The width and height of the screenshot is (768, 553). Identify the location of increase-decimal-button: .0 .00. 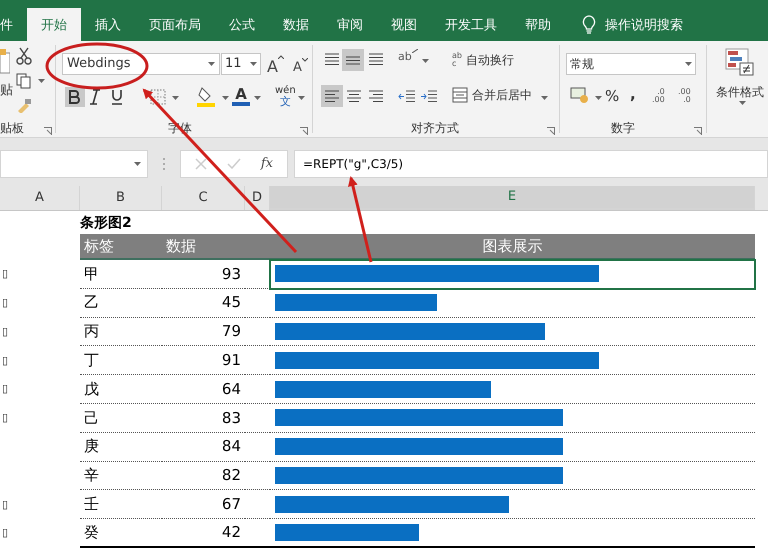
(658, 96).